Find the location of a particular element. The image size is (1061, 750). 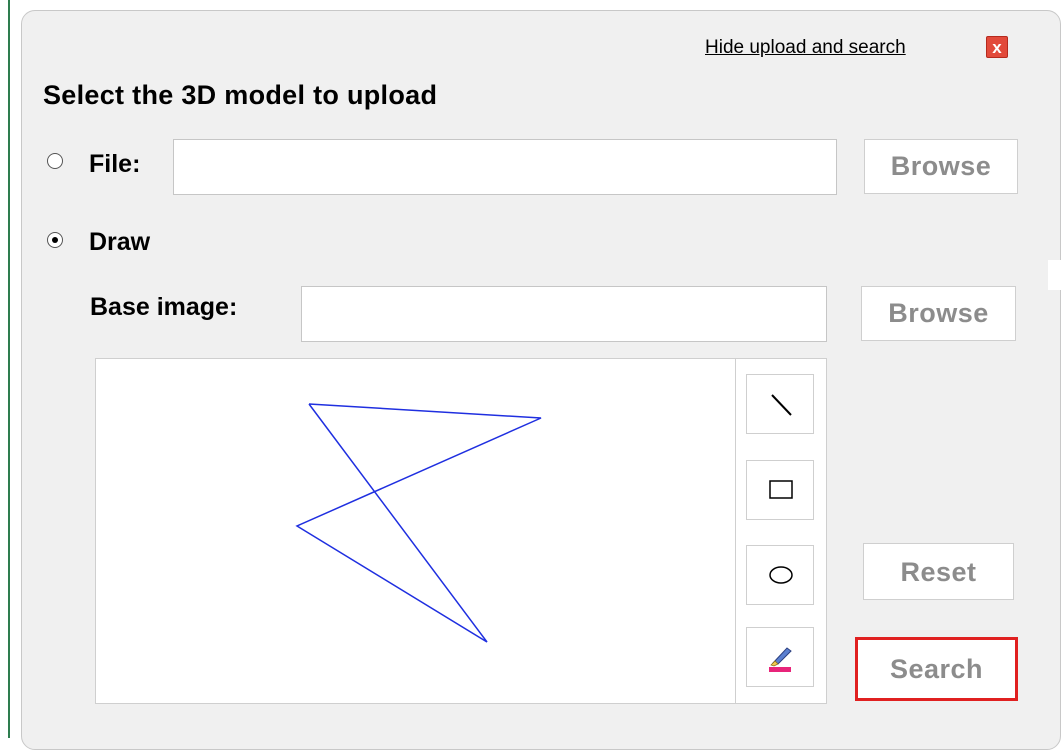

line-icon is located at coordinates (781, 405).